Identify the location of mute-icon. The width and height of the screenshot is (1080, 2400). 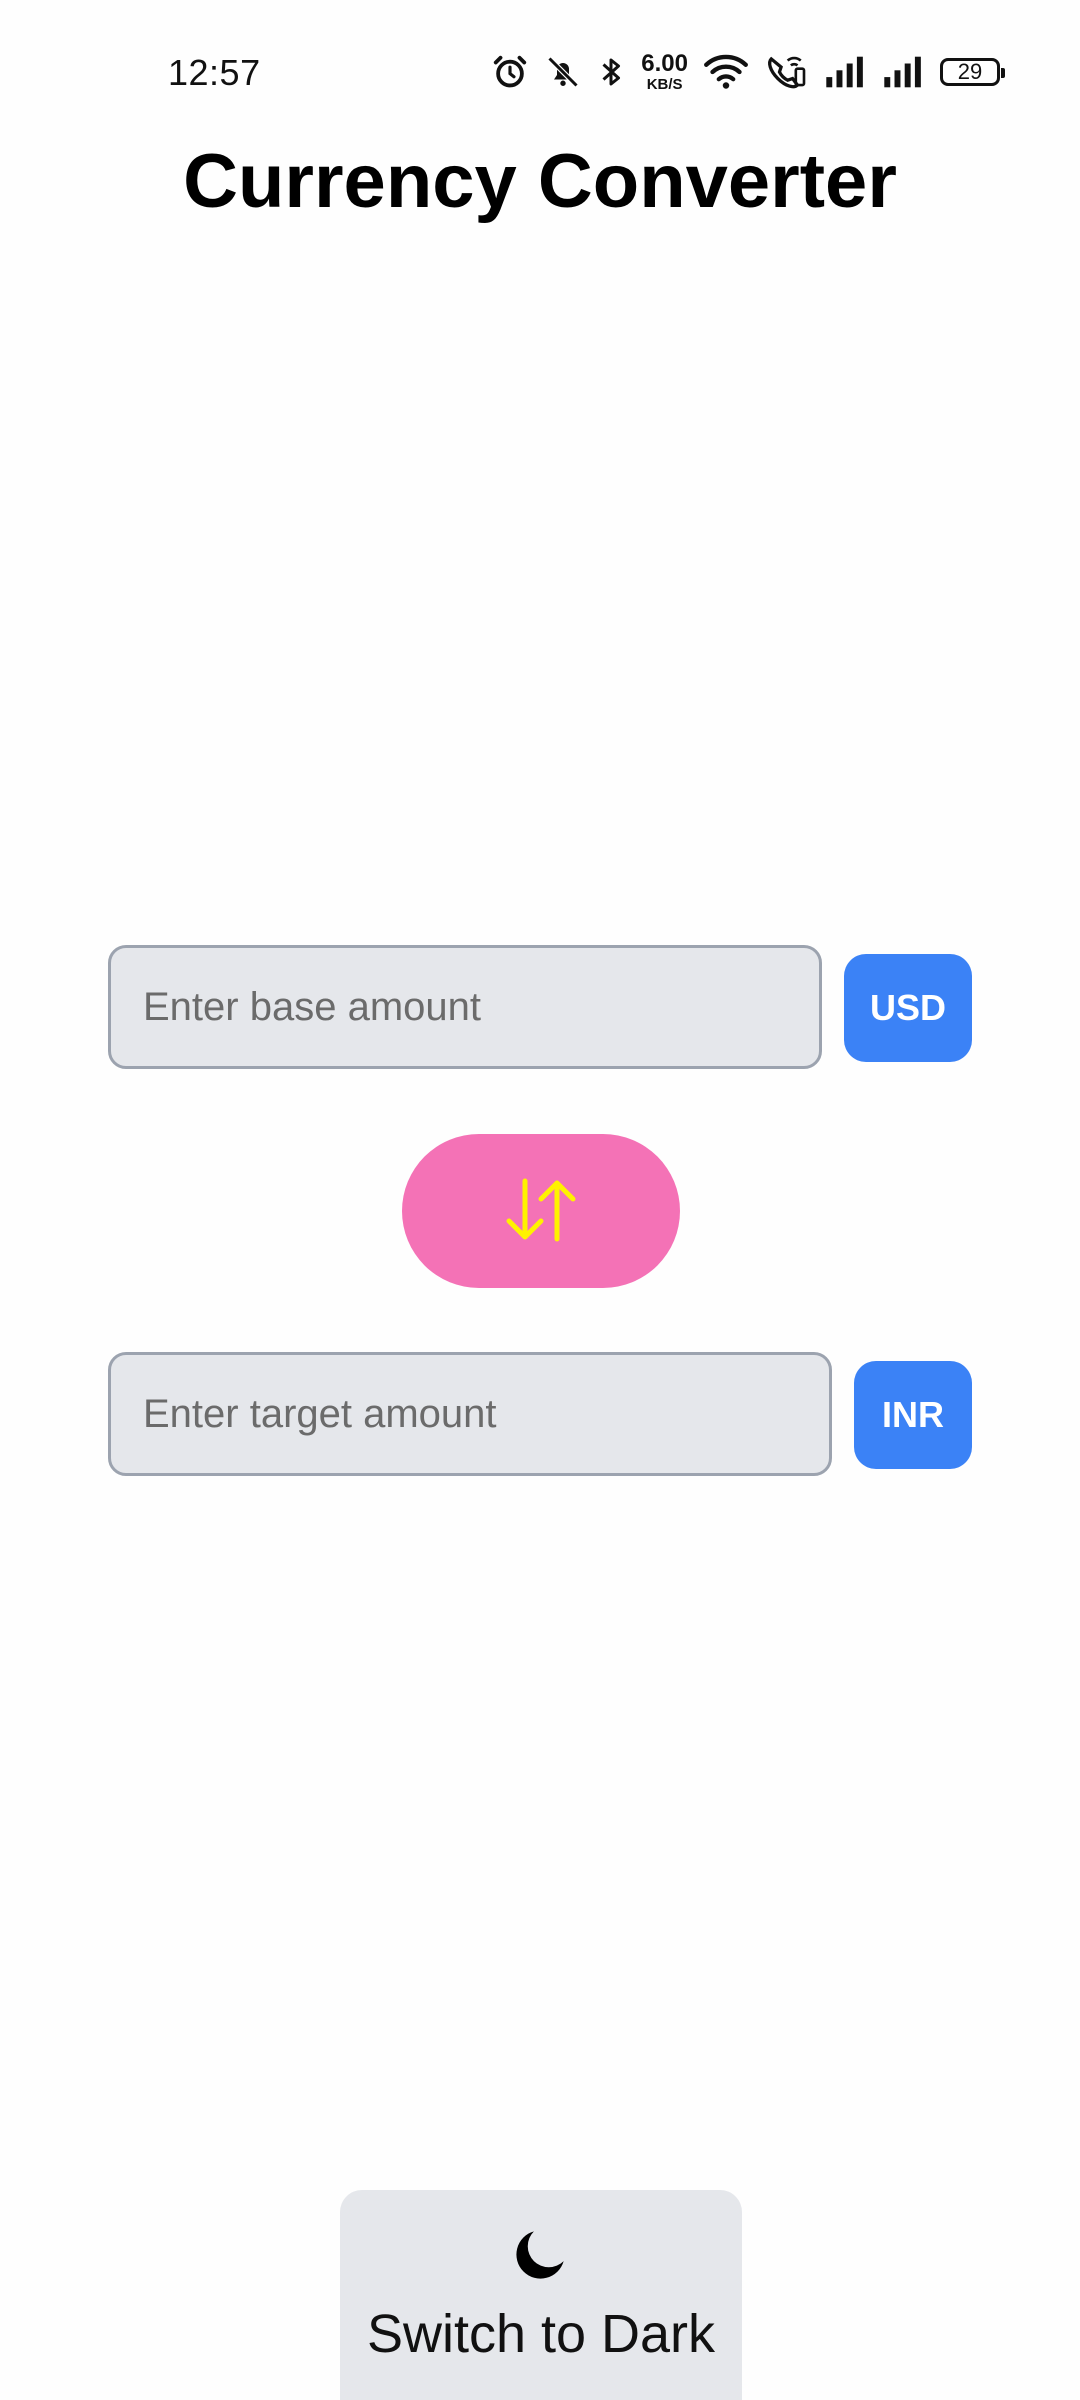
(563, 72).